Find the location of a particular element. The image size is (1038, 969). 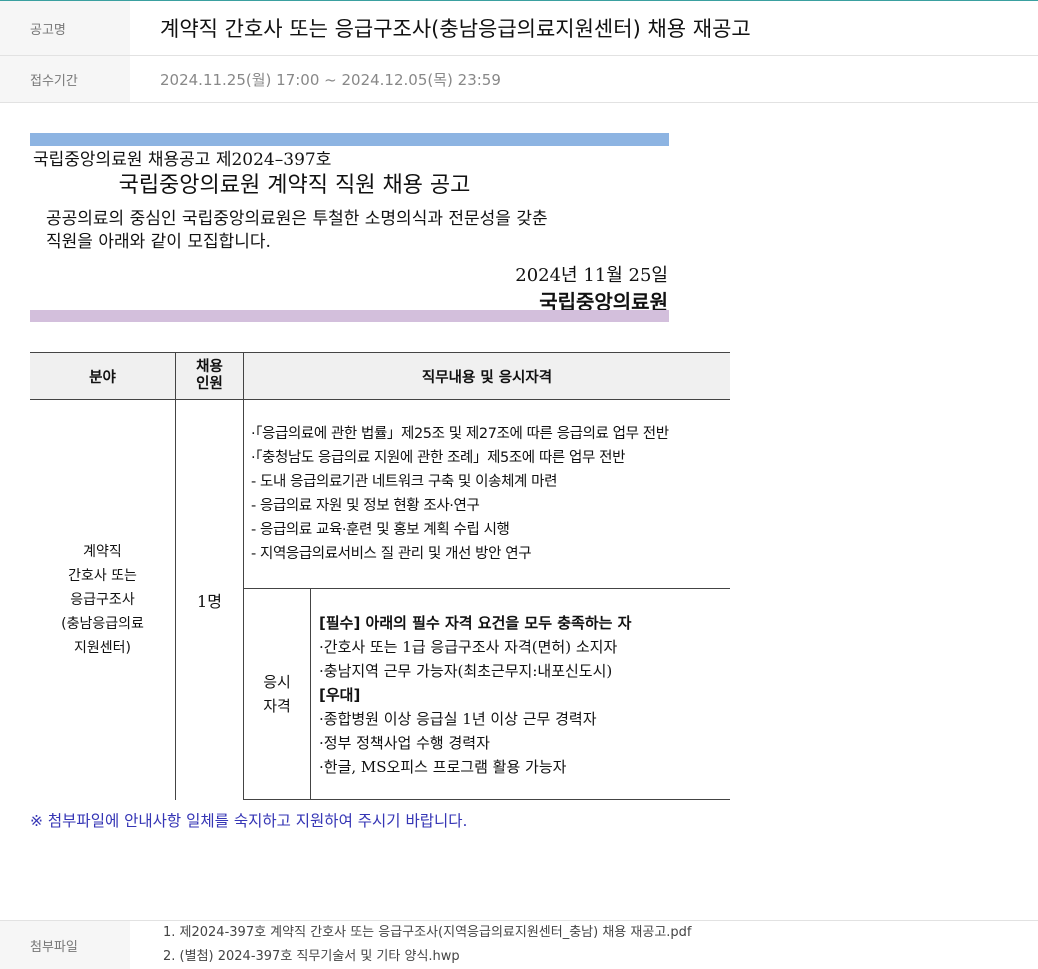

field-line: 응급구조사 is located at coordinates (102, 599).